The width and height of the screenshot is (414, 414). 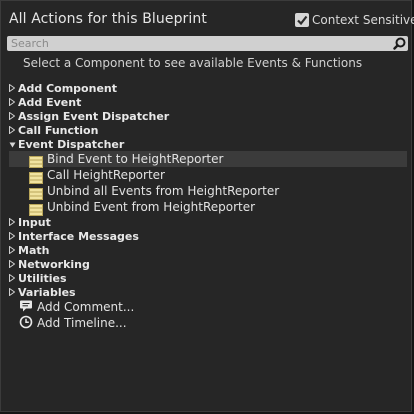 I want to click on category-label: Interface Messages, so click(x=78, y=236).